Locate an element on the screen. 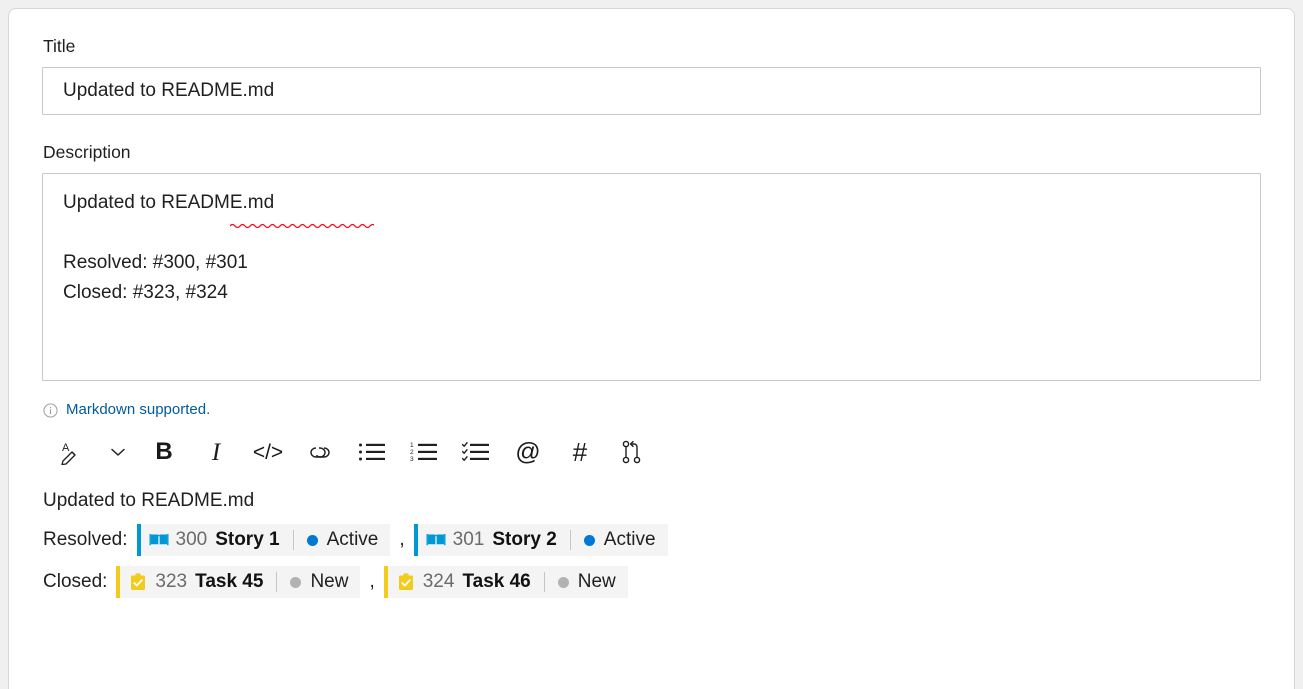 This screenshot has height=689, width=1303. italic-icon: I is located at coordinates (216, 452).